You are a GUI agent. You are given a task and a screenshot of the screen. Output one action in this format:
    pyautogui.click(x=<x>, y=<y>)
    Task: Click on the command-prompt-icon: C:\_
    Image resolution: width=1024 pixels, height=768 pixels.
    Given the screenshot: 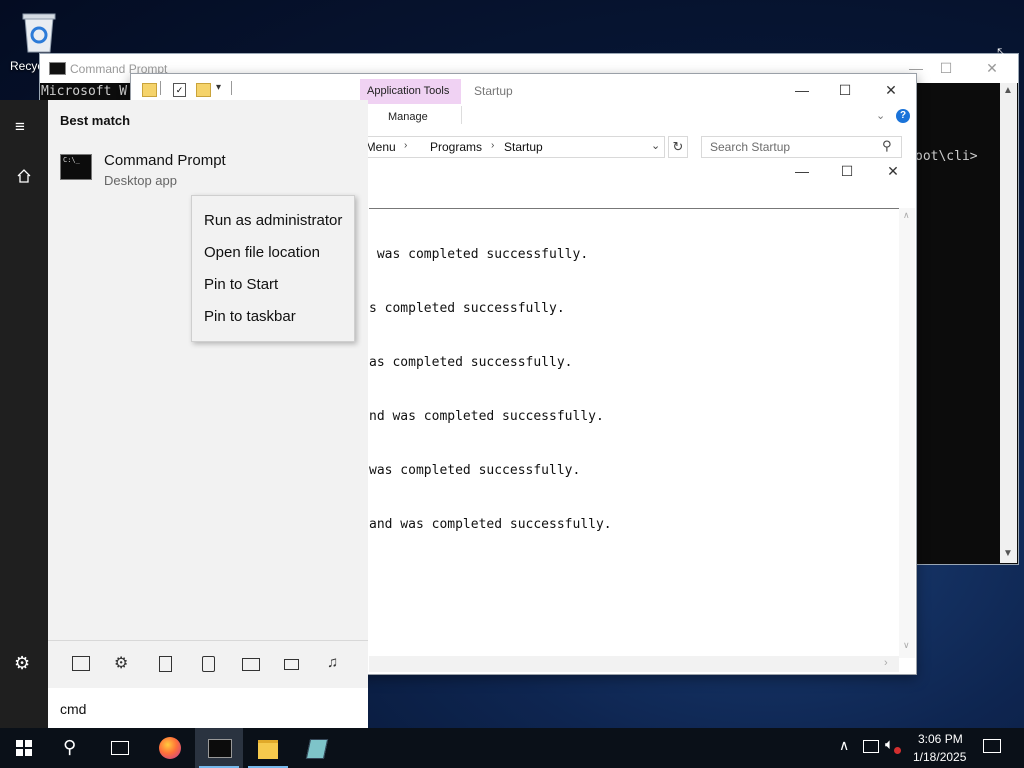 What is the action you would take?
    pyautogui.click(x=76, y=167)
    